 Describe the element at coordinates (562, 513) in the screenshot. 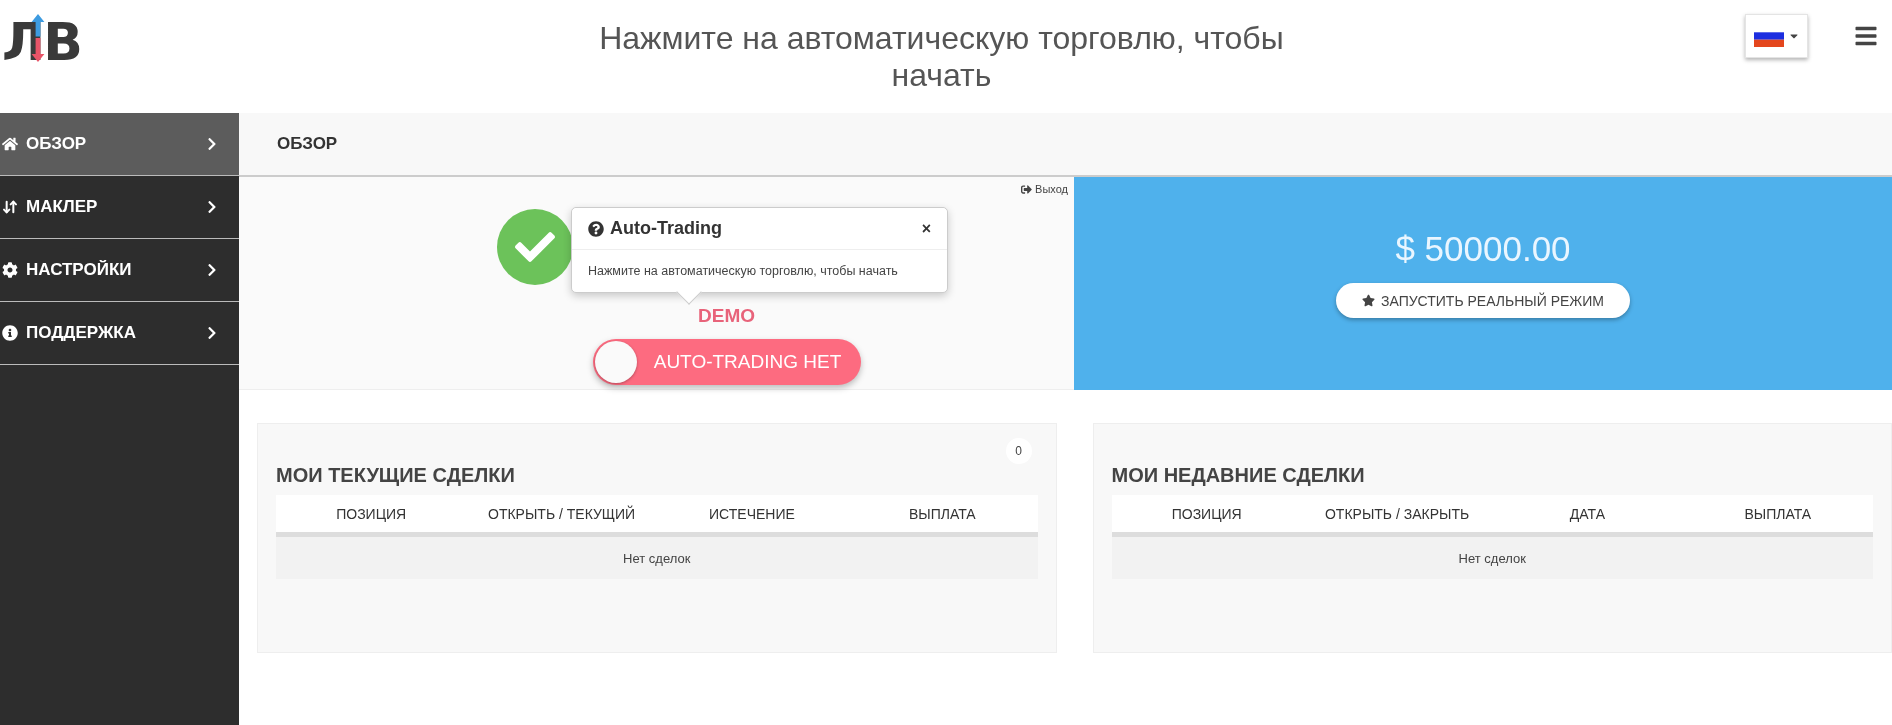

I see `column-header: ОТКРЫТЬ / ТЕКУЩИЙ` at that location.